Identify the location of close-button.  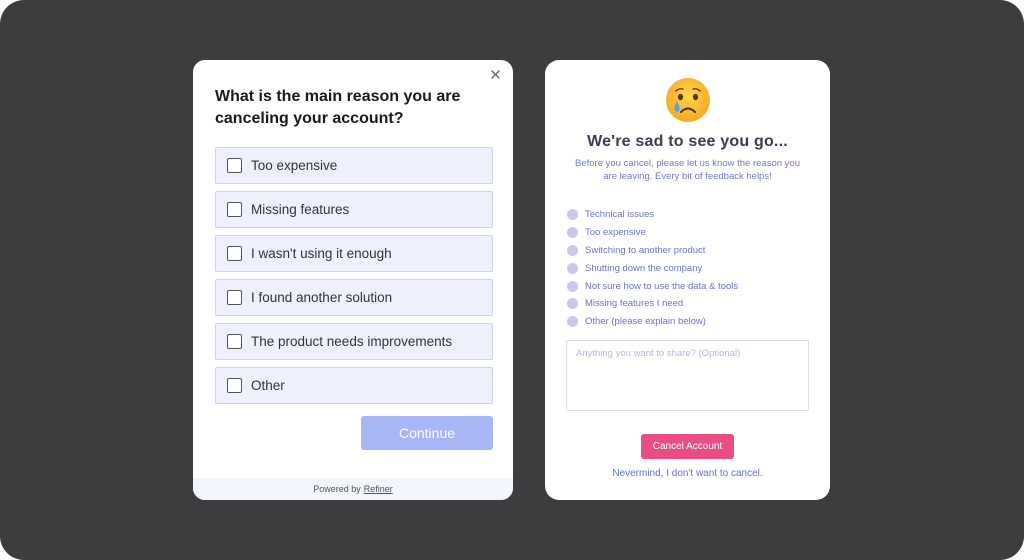
(495, 74).